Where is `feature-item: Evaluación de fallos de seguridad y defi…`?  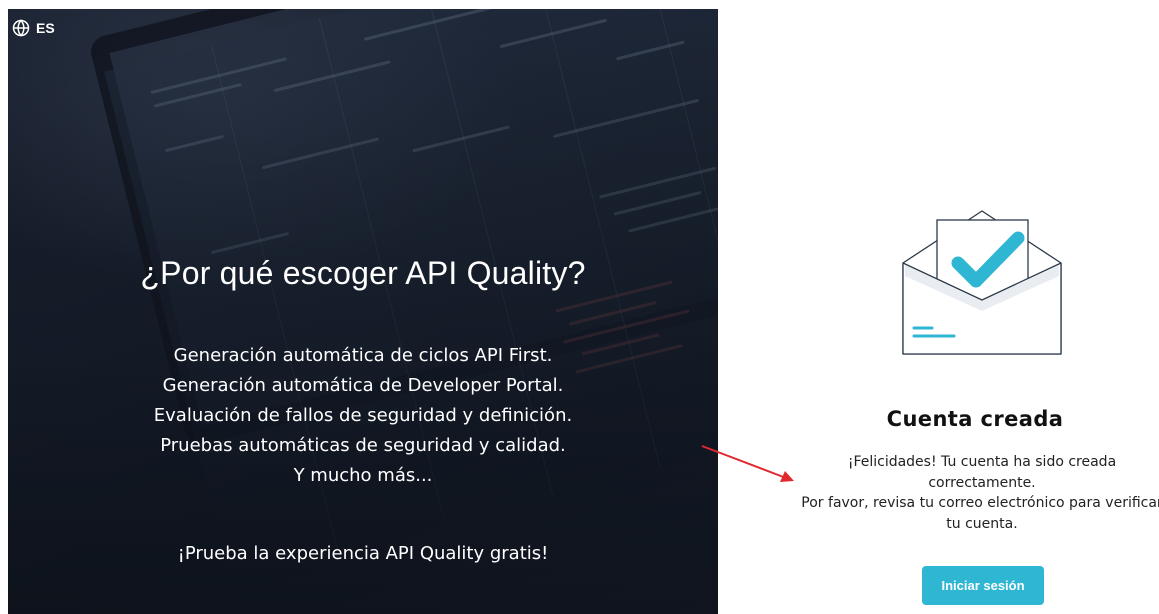
feature-item: Evaluación de fallos de seguridad y defi… is located at coordinates (363, 415).